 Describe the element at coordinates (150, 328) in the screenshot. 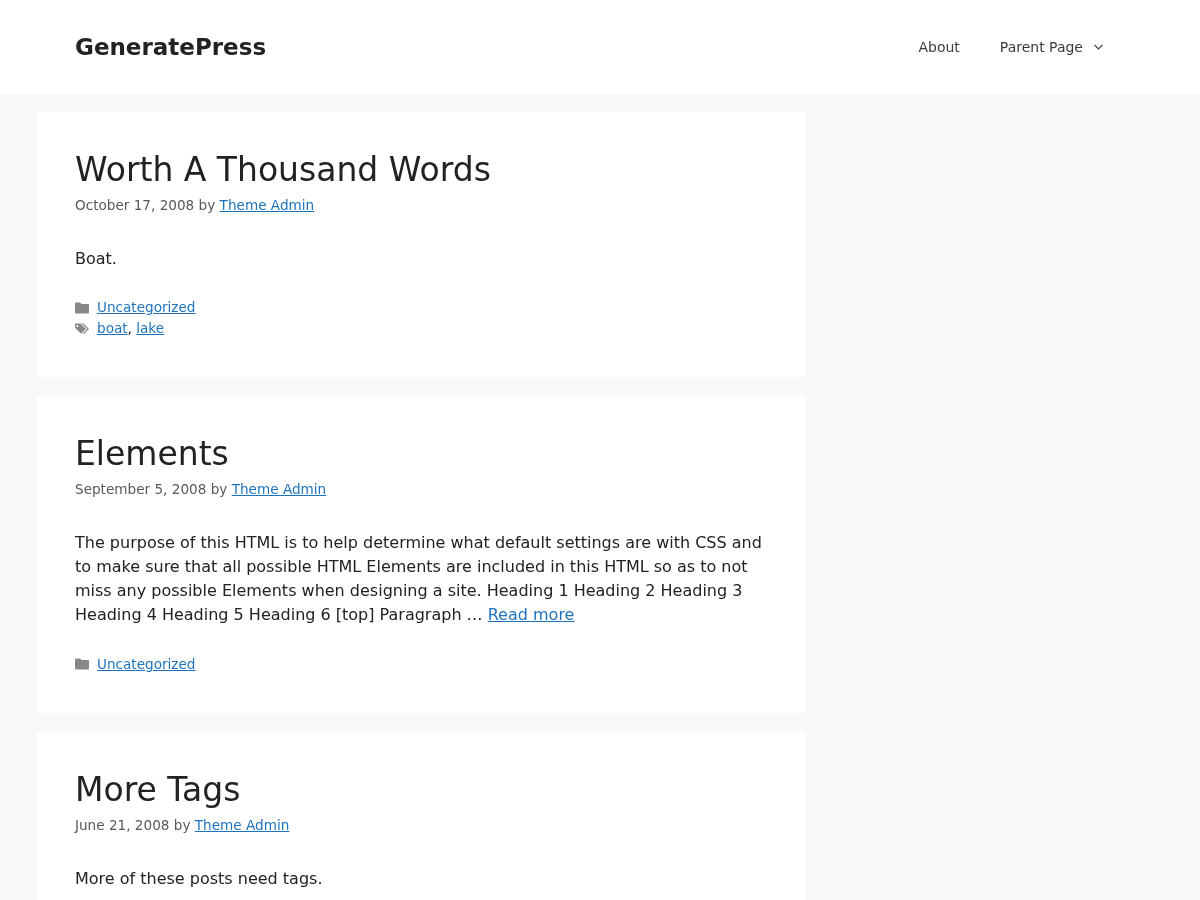

I see `tag-link: lake` at that location.